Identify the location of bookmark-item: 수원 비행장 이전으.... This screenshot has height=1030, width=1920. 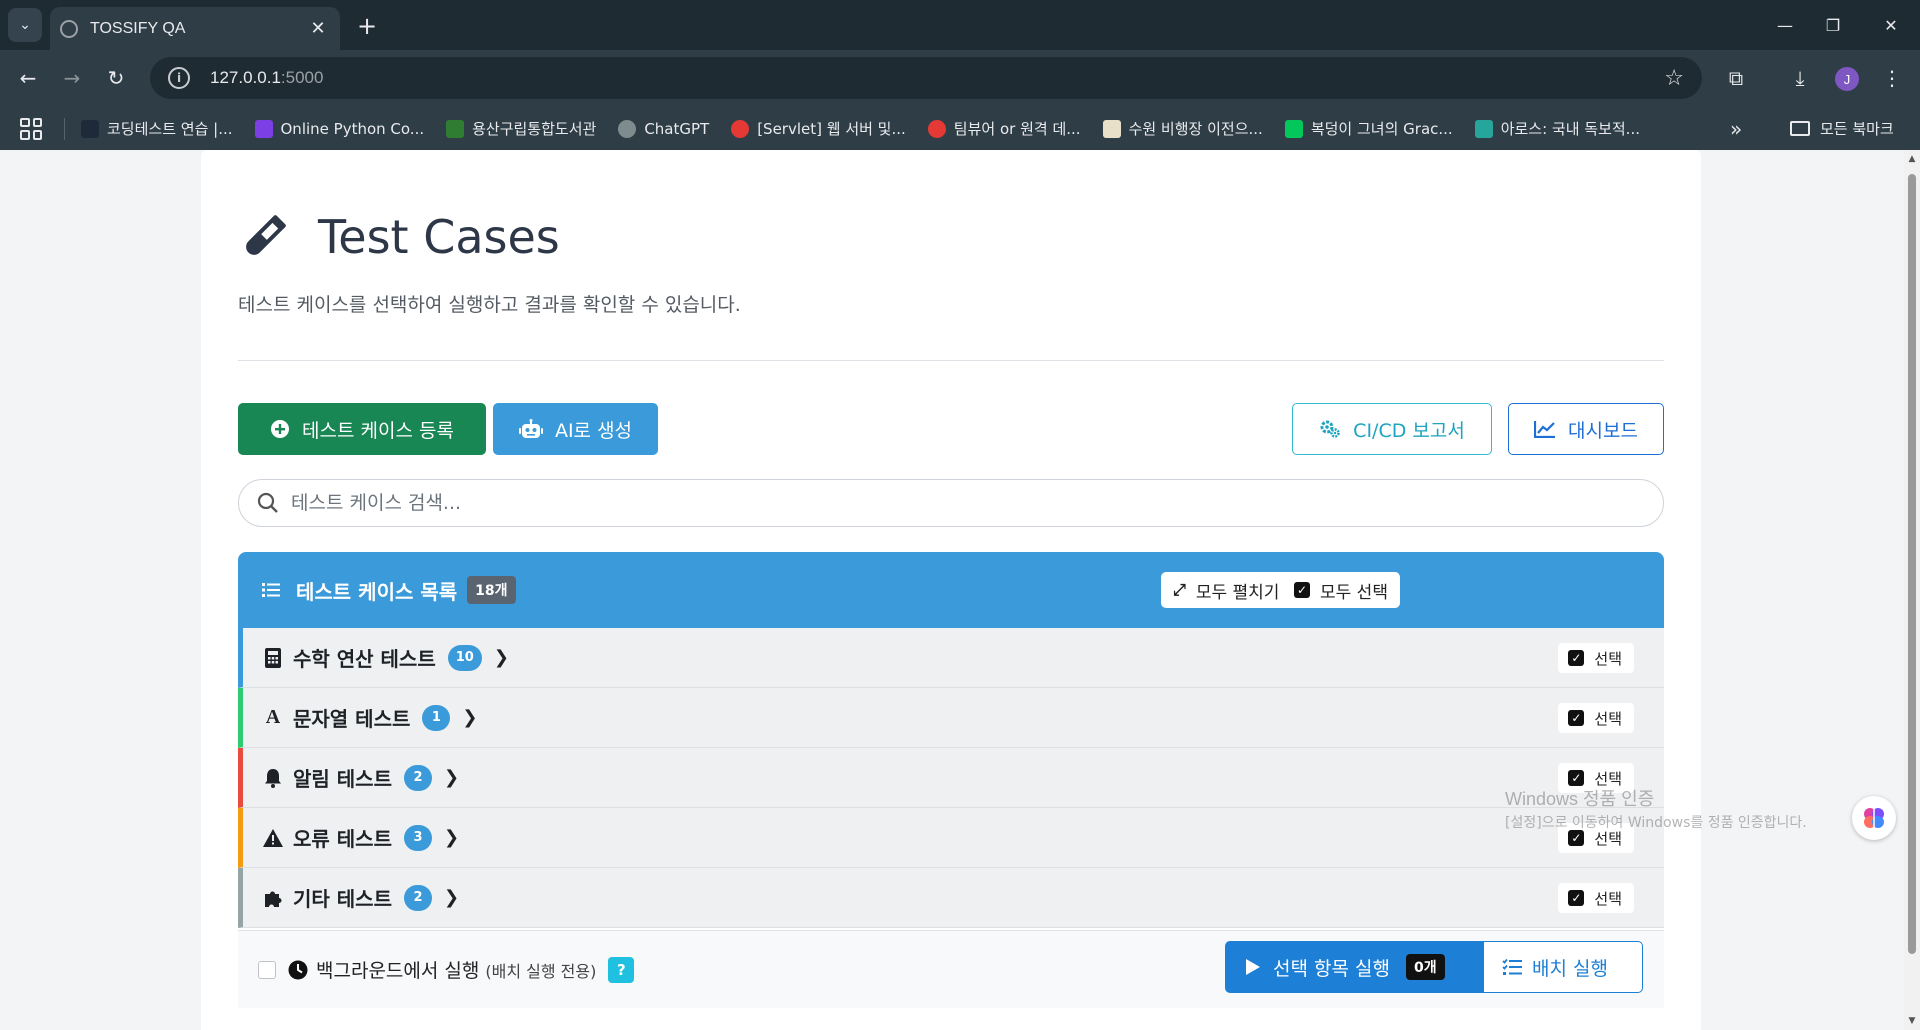
(1182, 128).